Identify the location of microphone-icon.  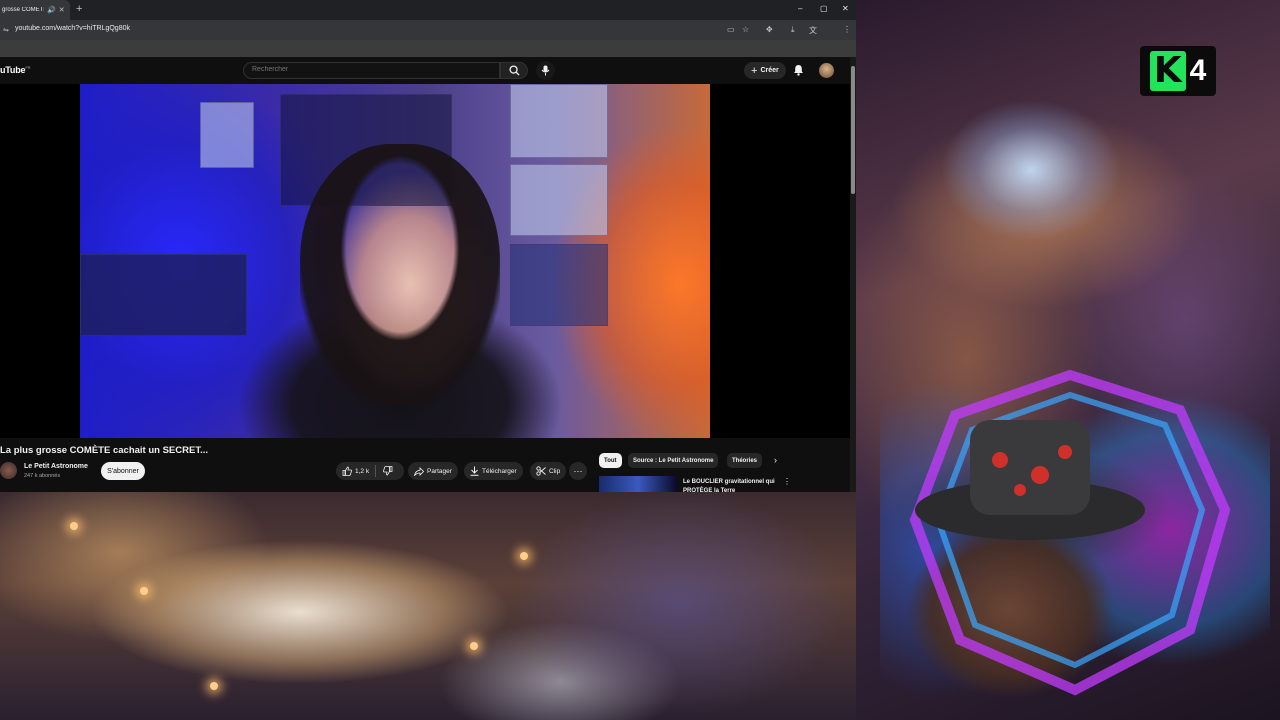
(545, 70).